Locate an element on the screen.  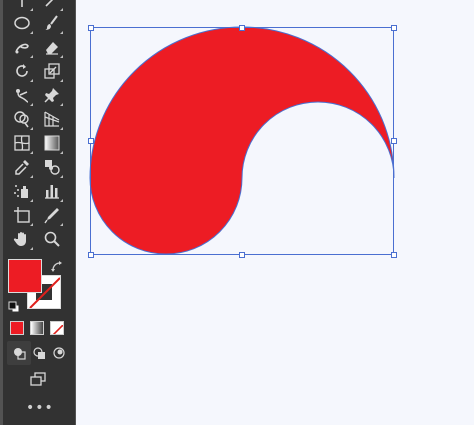
zoom-tool-icon is located at coordinates (52, 239).